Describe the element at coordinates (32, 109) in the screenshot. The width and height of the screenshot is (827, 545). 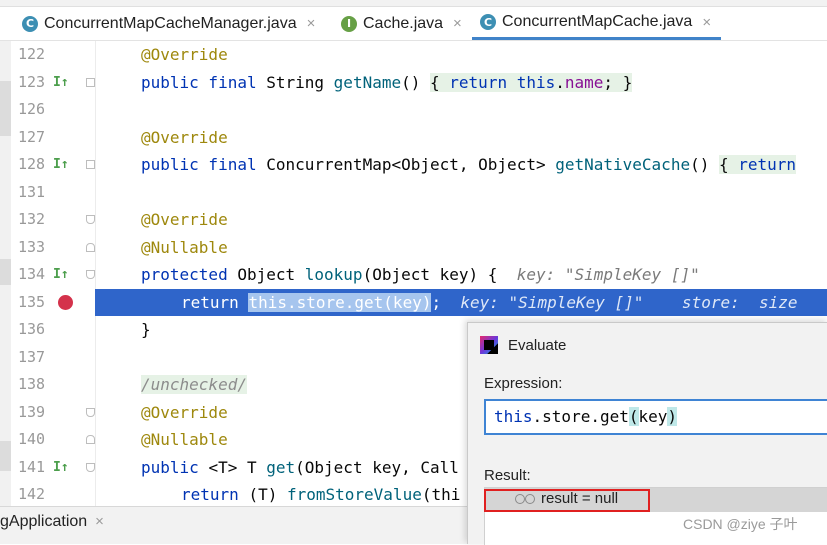
I see `line-number: 126` at that location.